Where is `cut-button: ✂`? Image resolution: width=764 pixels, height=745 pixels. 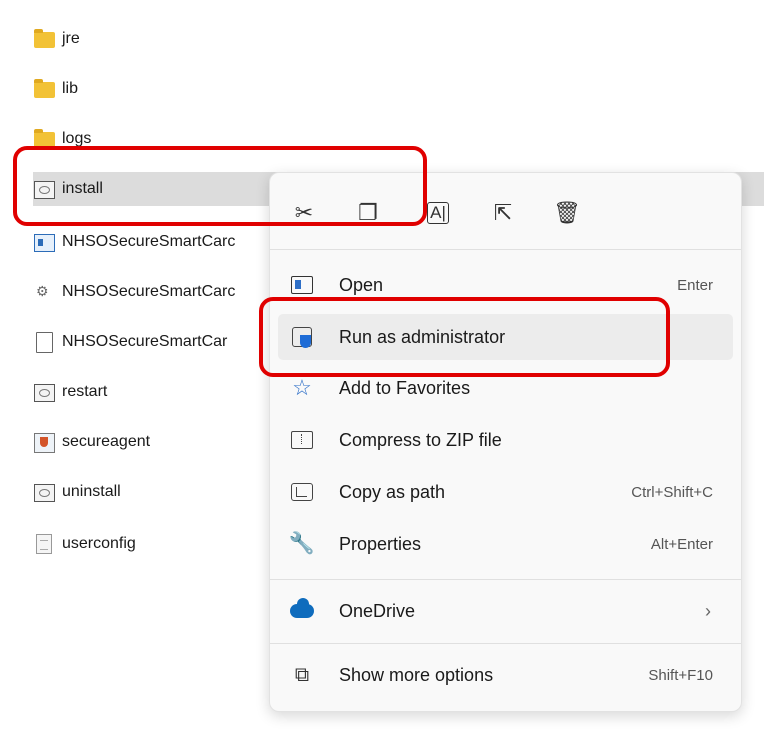 cut-button: ✂ is located at coordinates (304, 213).